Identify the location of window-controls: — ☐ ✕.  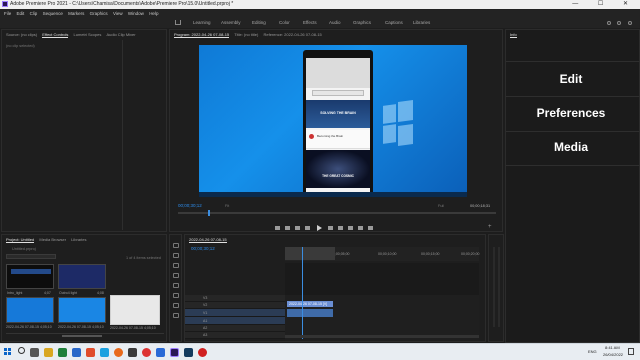
(604, 4).